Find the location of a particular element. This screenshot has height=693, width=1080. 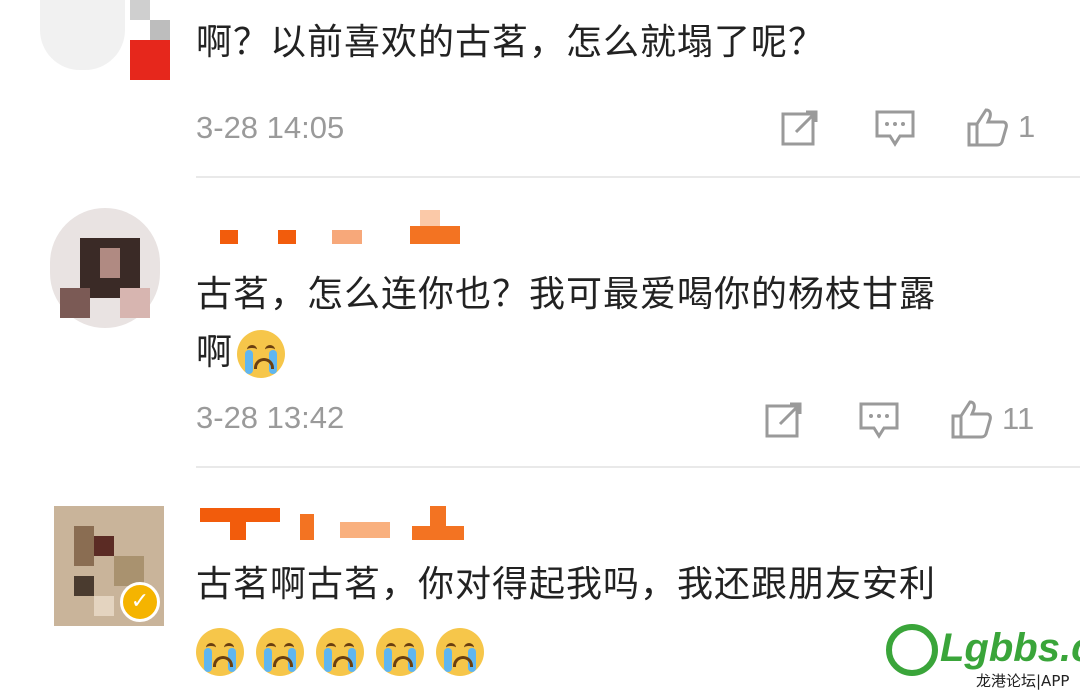

watermark-logo: Lgbbs.cn 龙港论坛|APP is located at coordinates (983, 652).